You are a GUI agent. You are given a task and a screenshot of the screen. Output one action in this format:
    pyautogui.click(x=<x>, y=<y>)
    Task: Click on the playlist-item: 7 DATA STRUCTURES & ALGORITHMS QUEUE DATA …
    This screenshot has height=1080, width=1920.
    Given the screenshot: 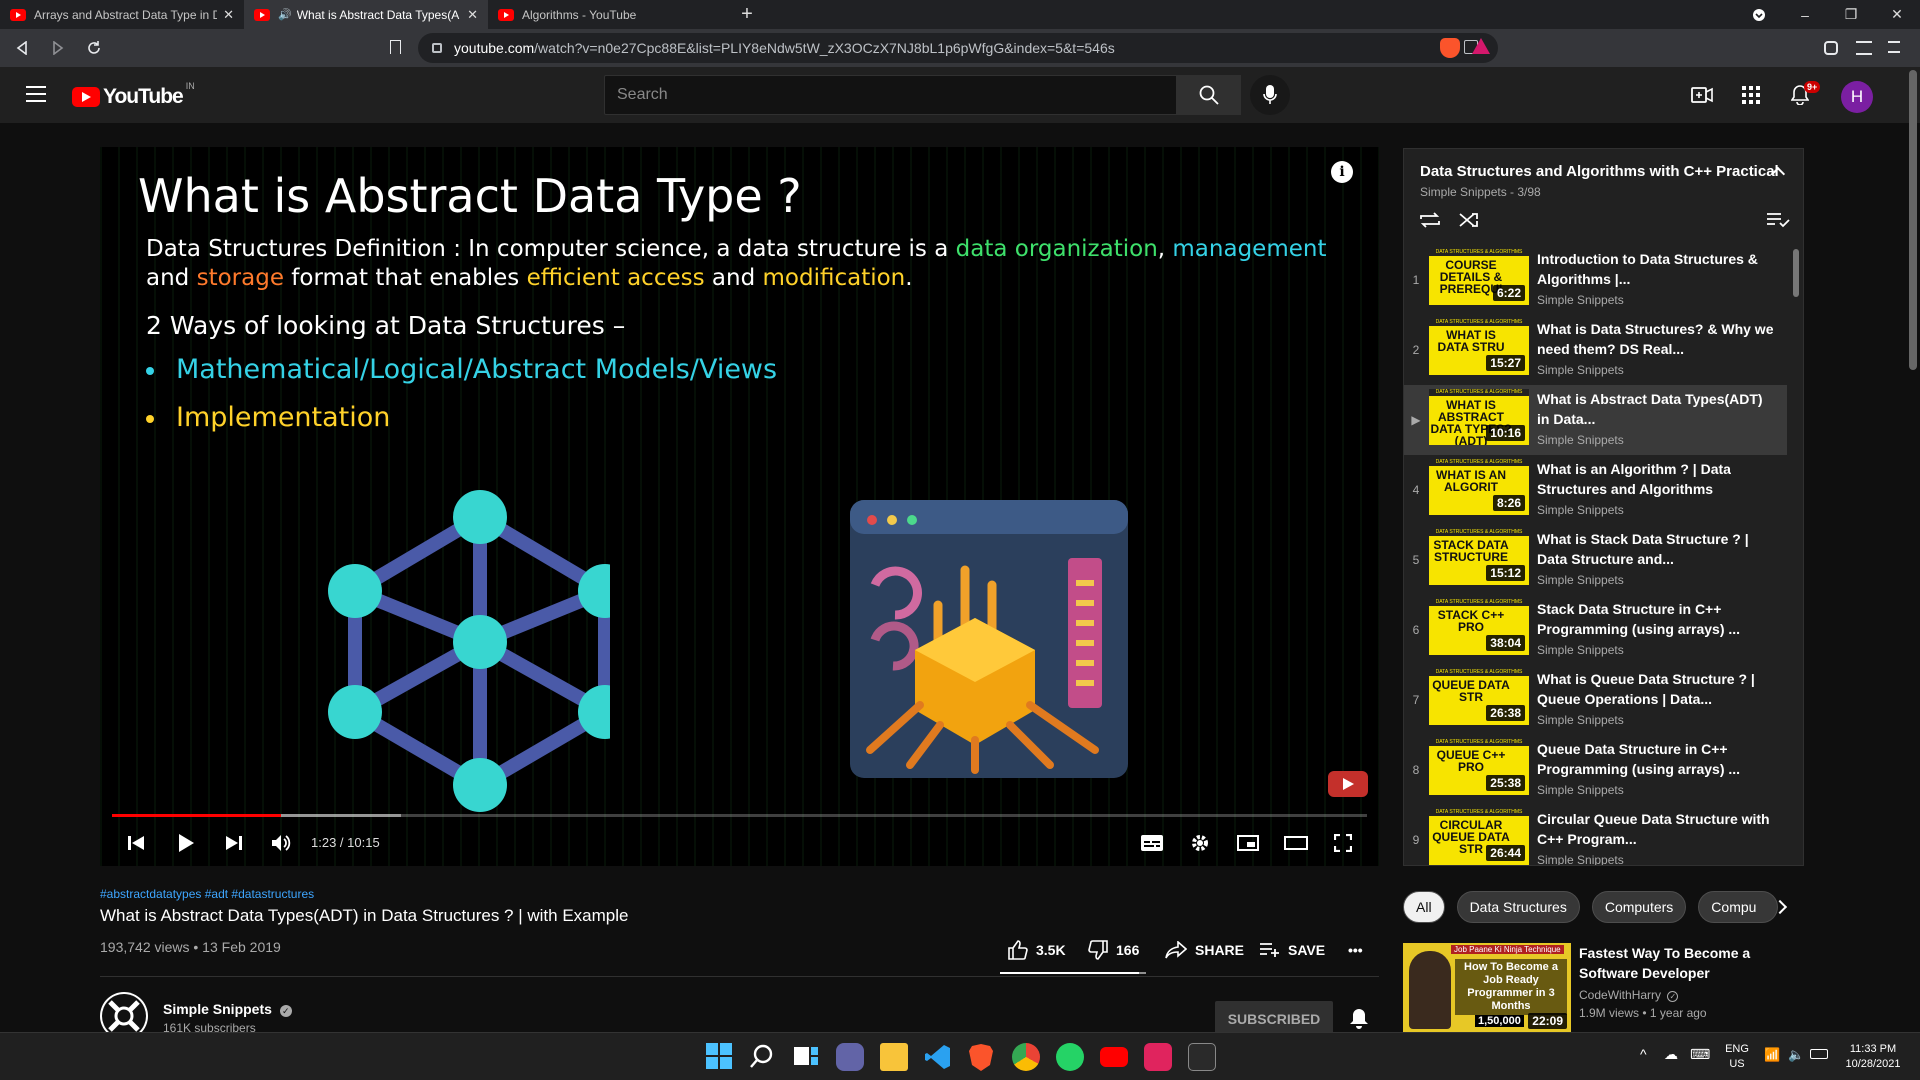 What is the action you would take?
    pyautogui.click(x=1595, y=700)
    